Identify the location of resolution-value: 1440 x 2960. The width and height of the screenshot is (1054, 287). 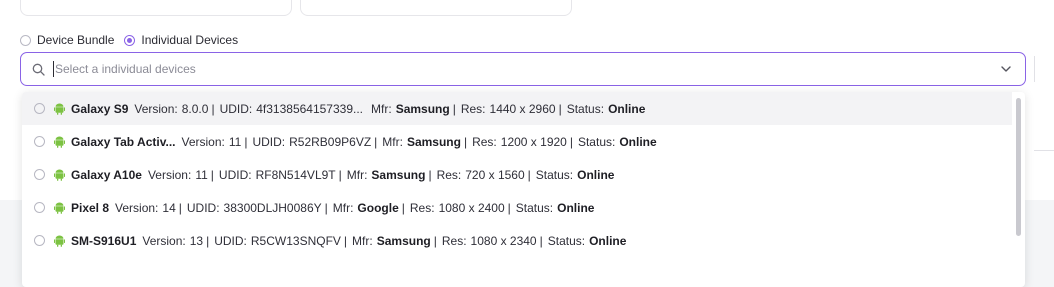
(522, 108).